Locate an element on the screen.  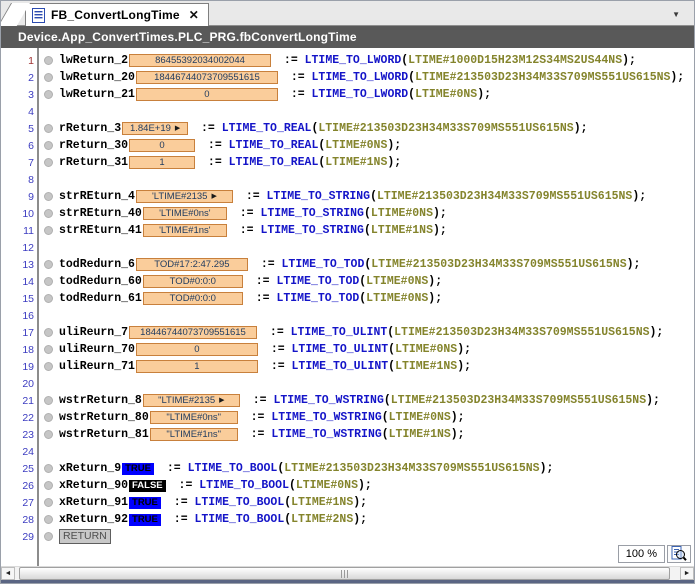
value-box: 'LTIME#2135 ▶ is located at coordinates (184, 196).